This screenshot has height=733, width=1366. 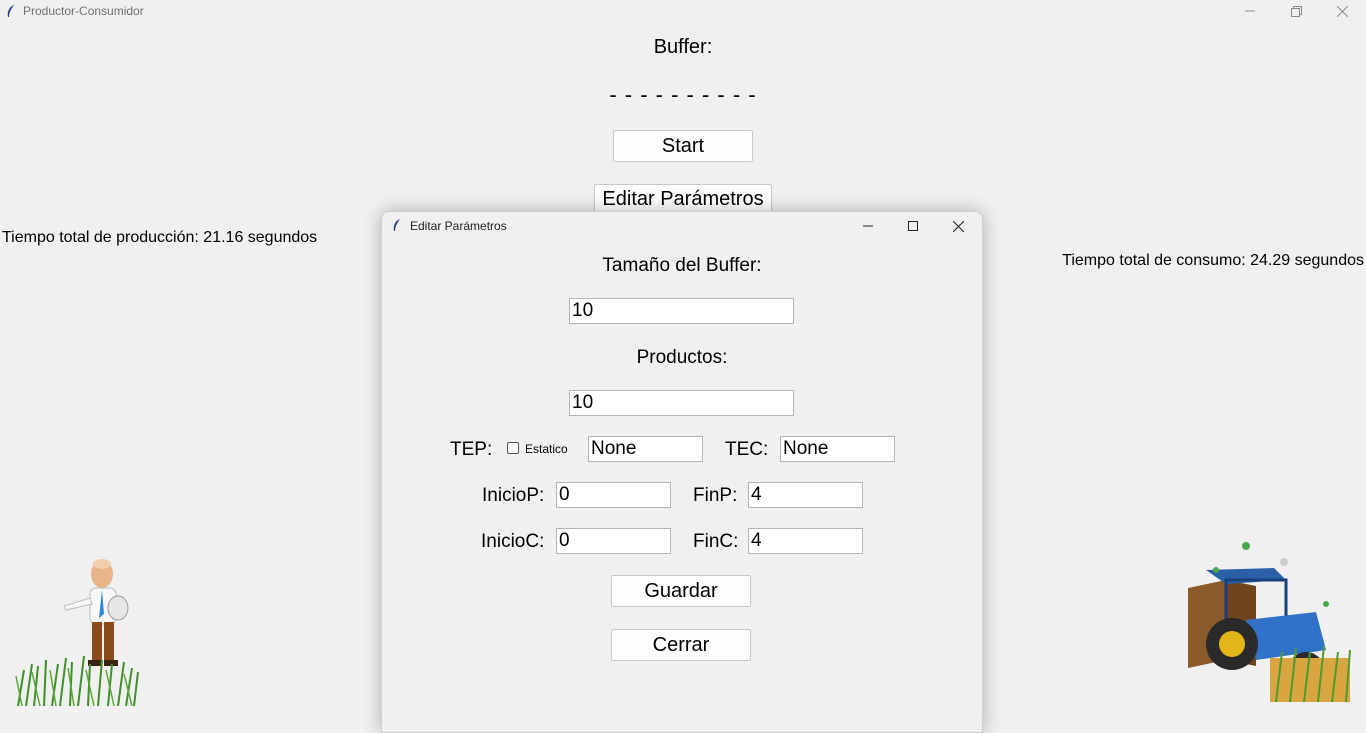 I want to click on dialog-maximize-button, so click(x=913, y=226).